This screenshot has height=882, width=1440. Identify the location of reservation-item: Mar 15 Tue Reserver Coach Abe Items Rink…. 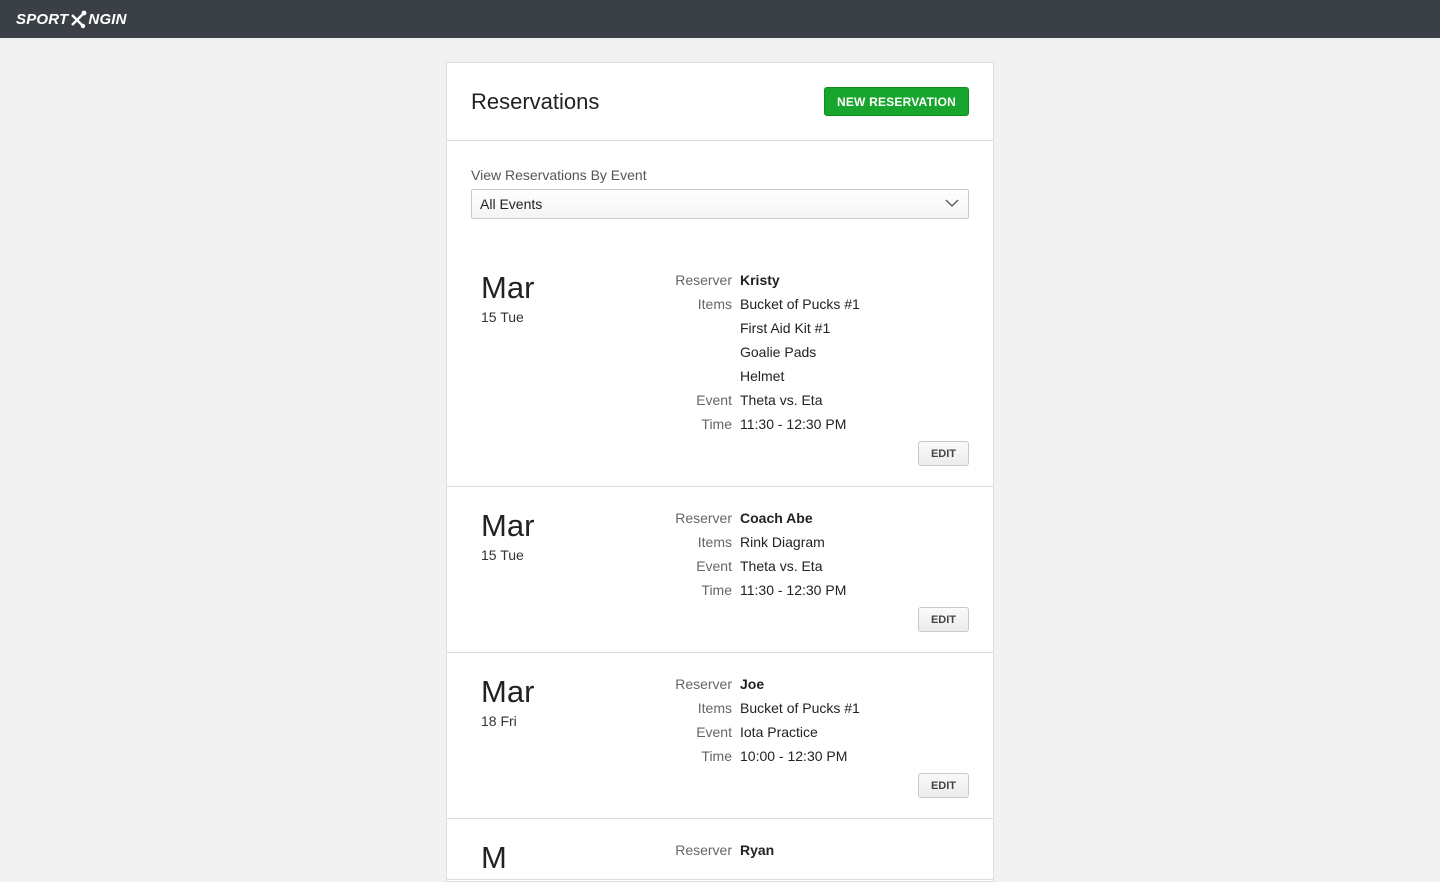
(720, 570).